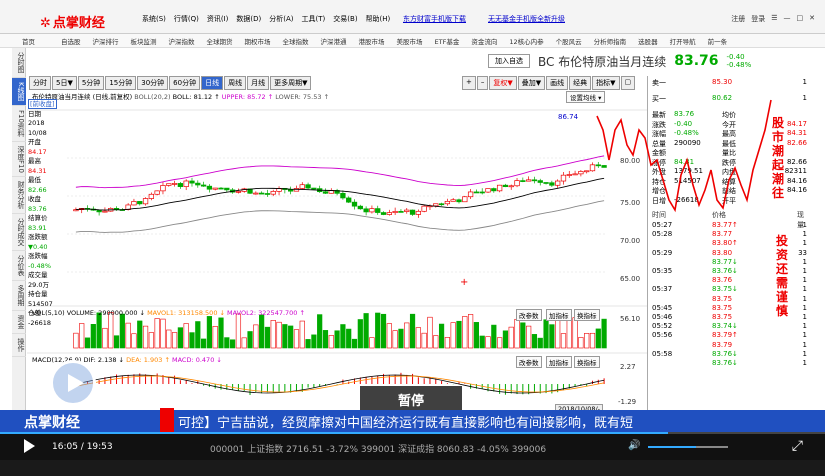 The image size is (825, 476). Describe the element at coordinates (47, 181) in the screenshot. I see `bar-info-8: 最低` at that location.